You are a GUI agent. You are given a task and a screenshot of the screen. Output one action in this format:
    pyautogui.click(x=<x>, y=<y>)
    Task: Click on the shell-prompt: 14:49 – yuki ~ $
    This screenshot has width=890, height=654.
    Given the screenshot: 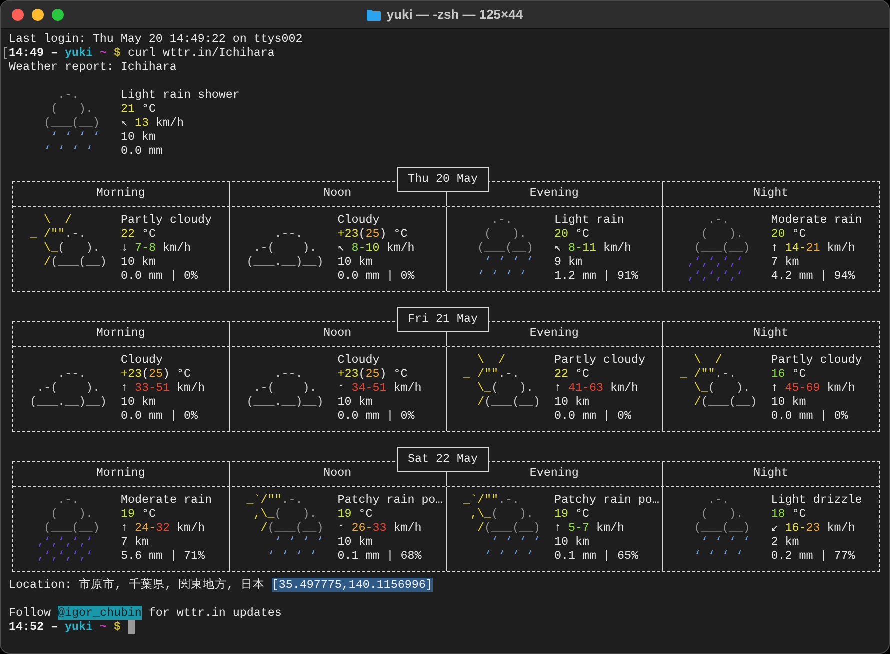 What is the action you would take?
    pyautogui.click(x=65, y=53)
    